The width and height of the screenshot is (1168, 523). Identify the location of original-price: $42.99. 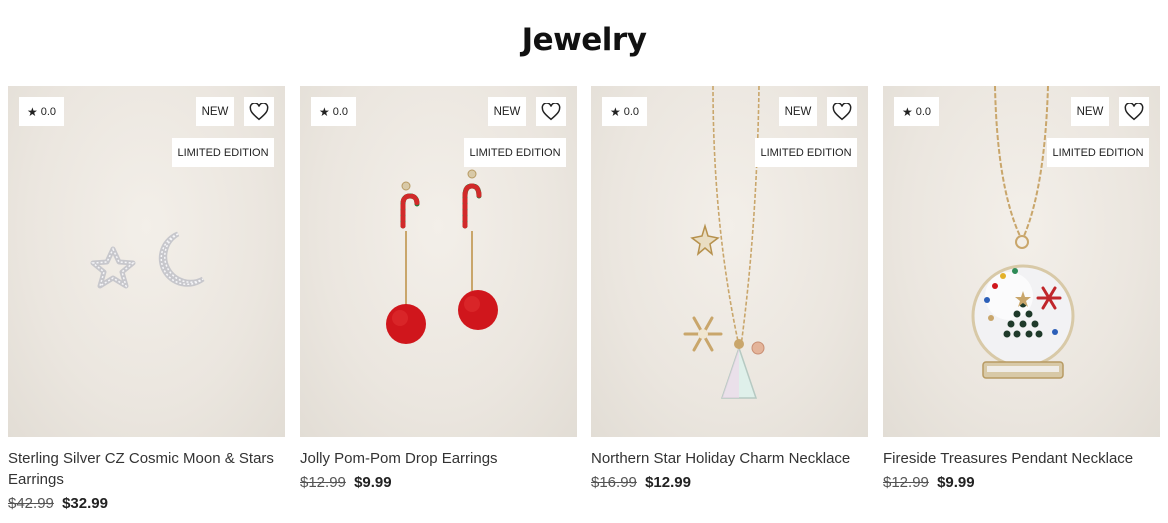
(31, 503).